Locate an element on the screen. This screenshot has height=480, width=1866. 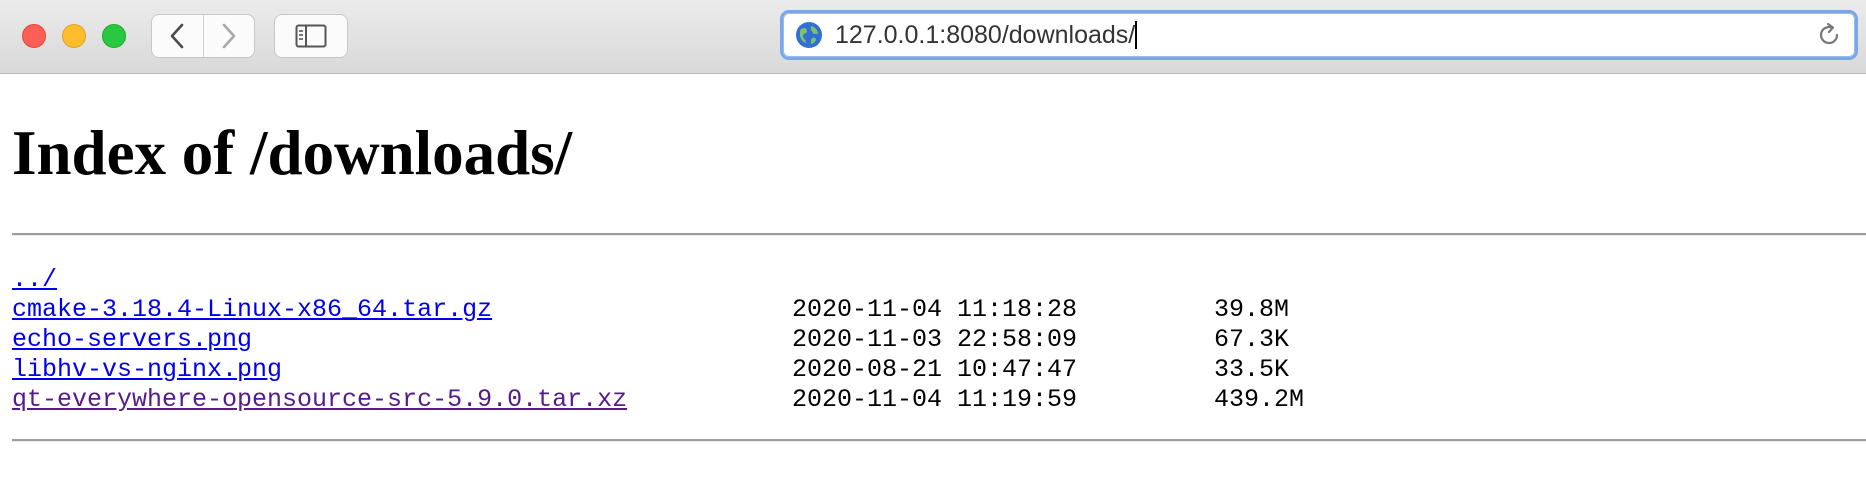
sidebar-icon is located at coordinates (311, 36).